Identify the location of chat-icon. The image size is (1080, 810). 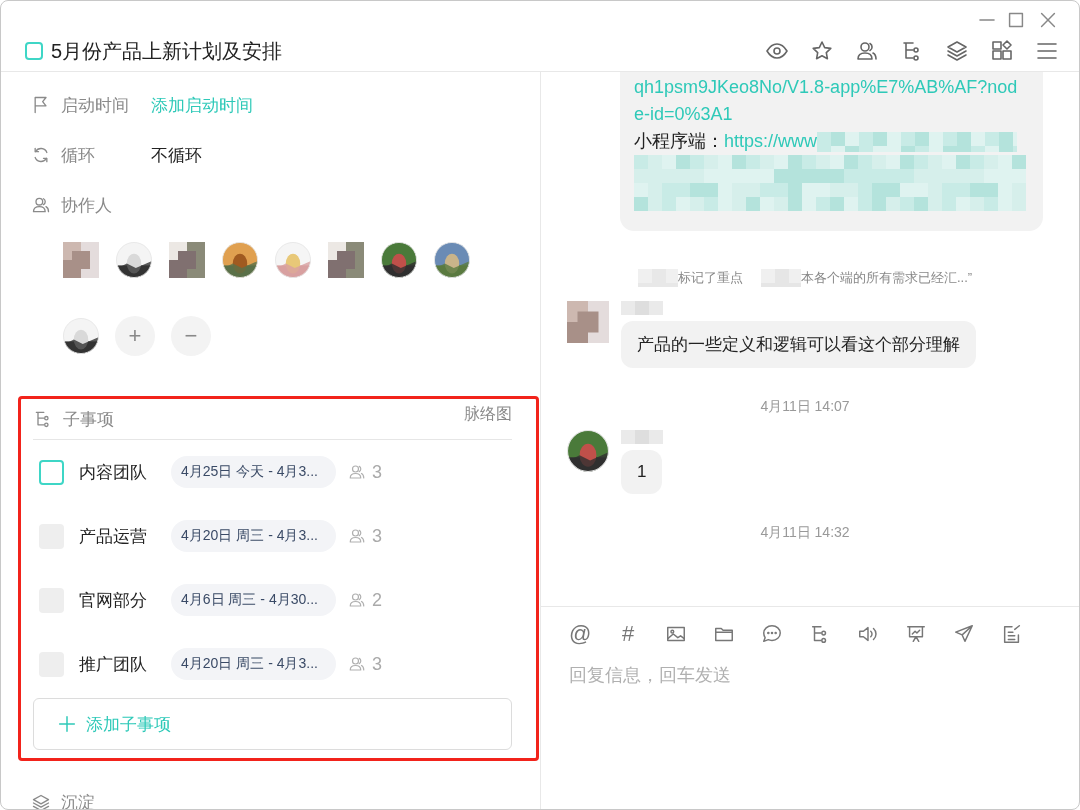
(772, 634).